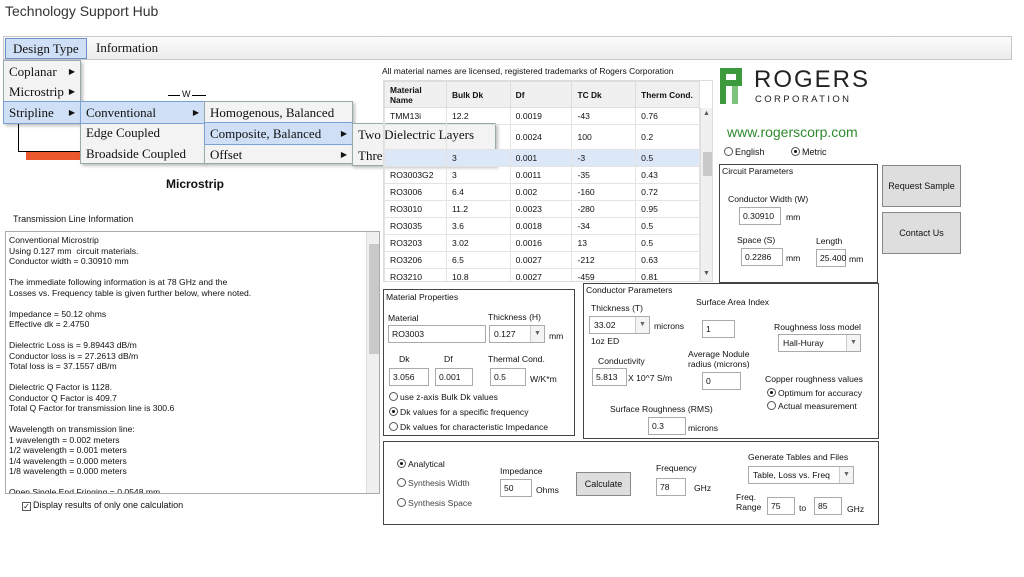  Describe the element at coordinates (130, 419) in the screenshot. I see `info-line` at that location.